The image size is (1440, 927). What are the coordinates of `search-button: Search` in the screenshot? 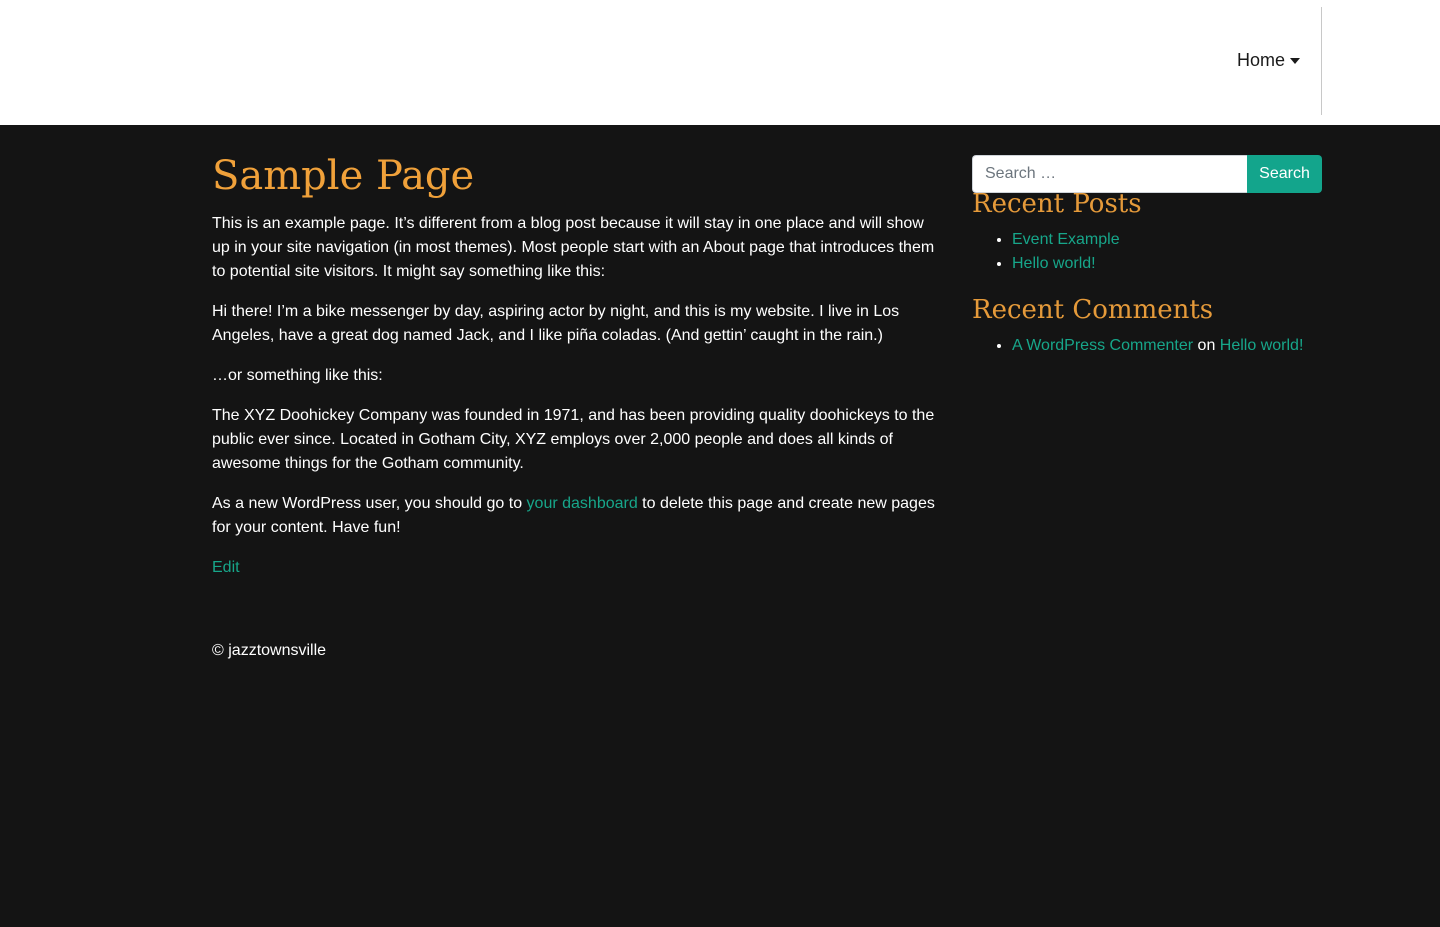 It's located at (1284, 174).